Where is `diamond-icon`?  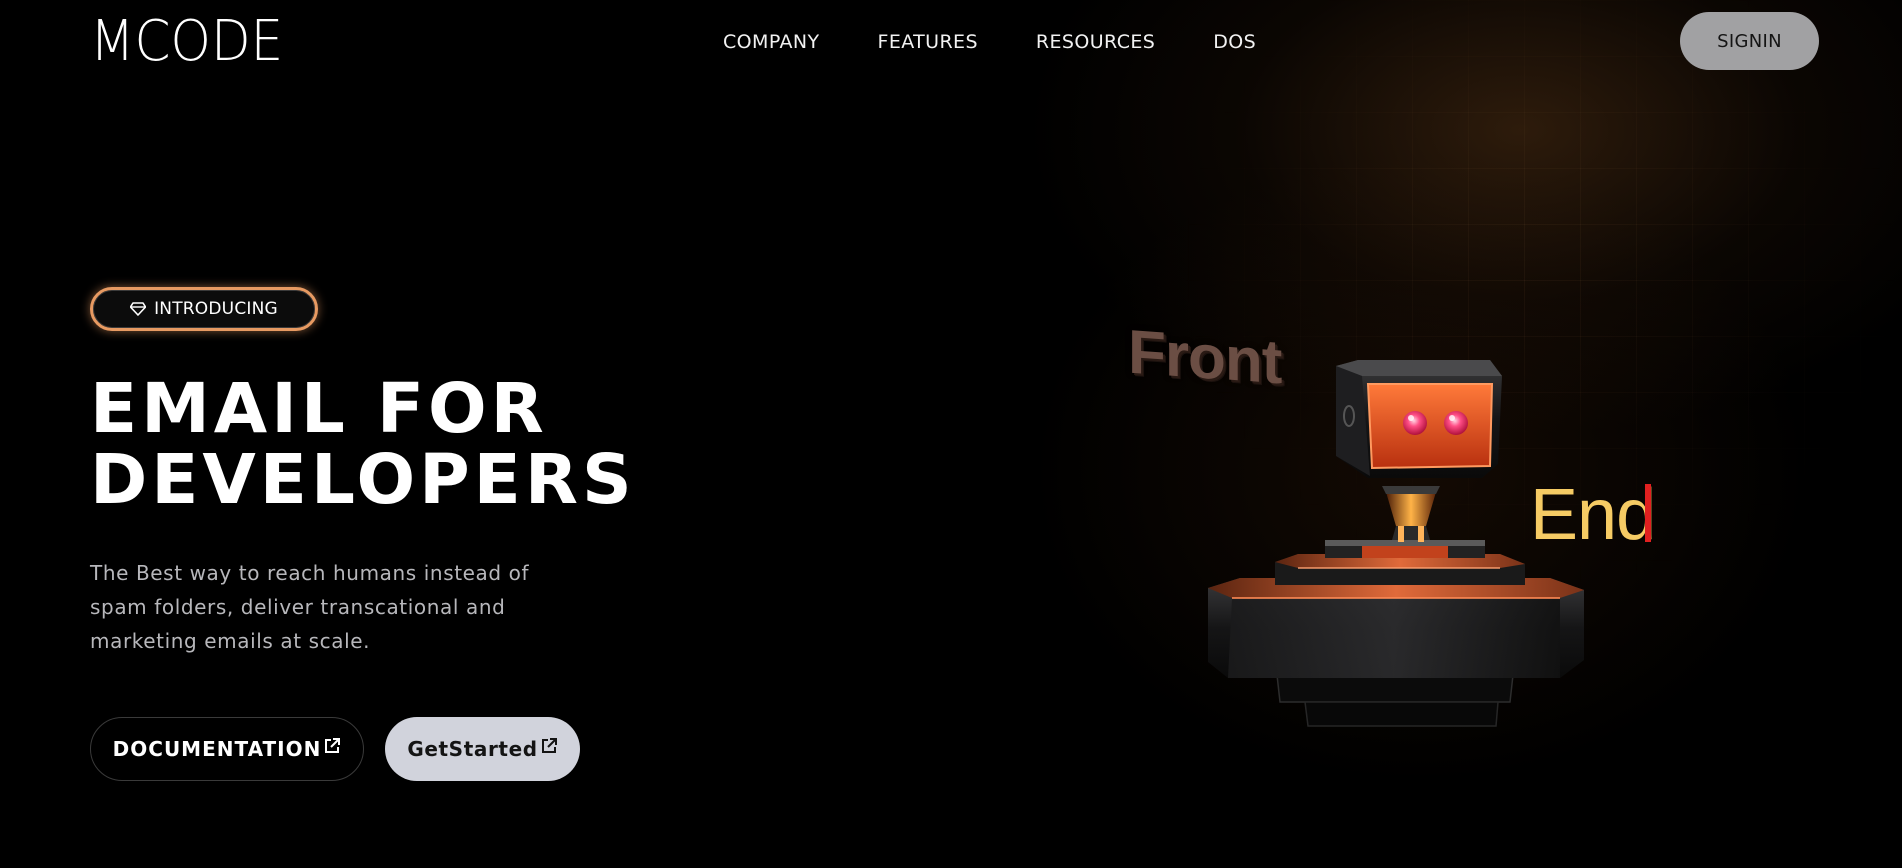
diamond-icon is located at coordinates (138, 309).